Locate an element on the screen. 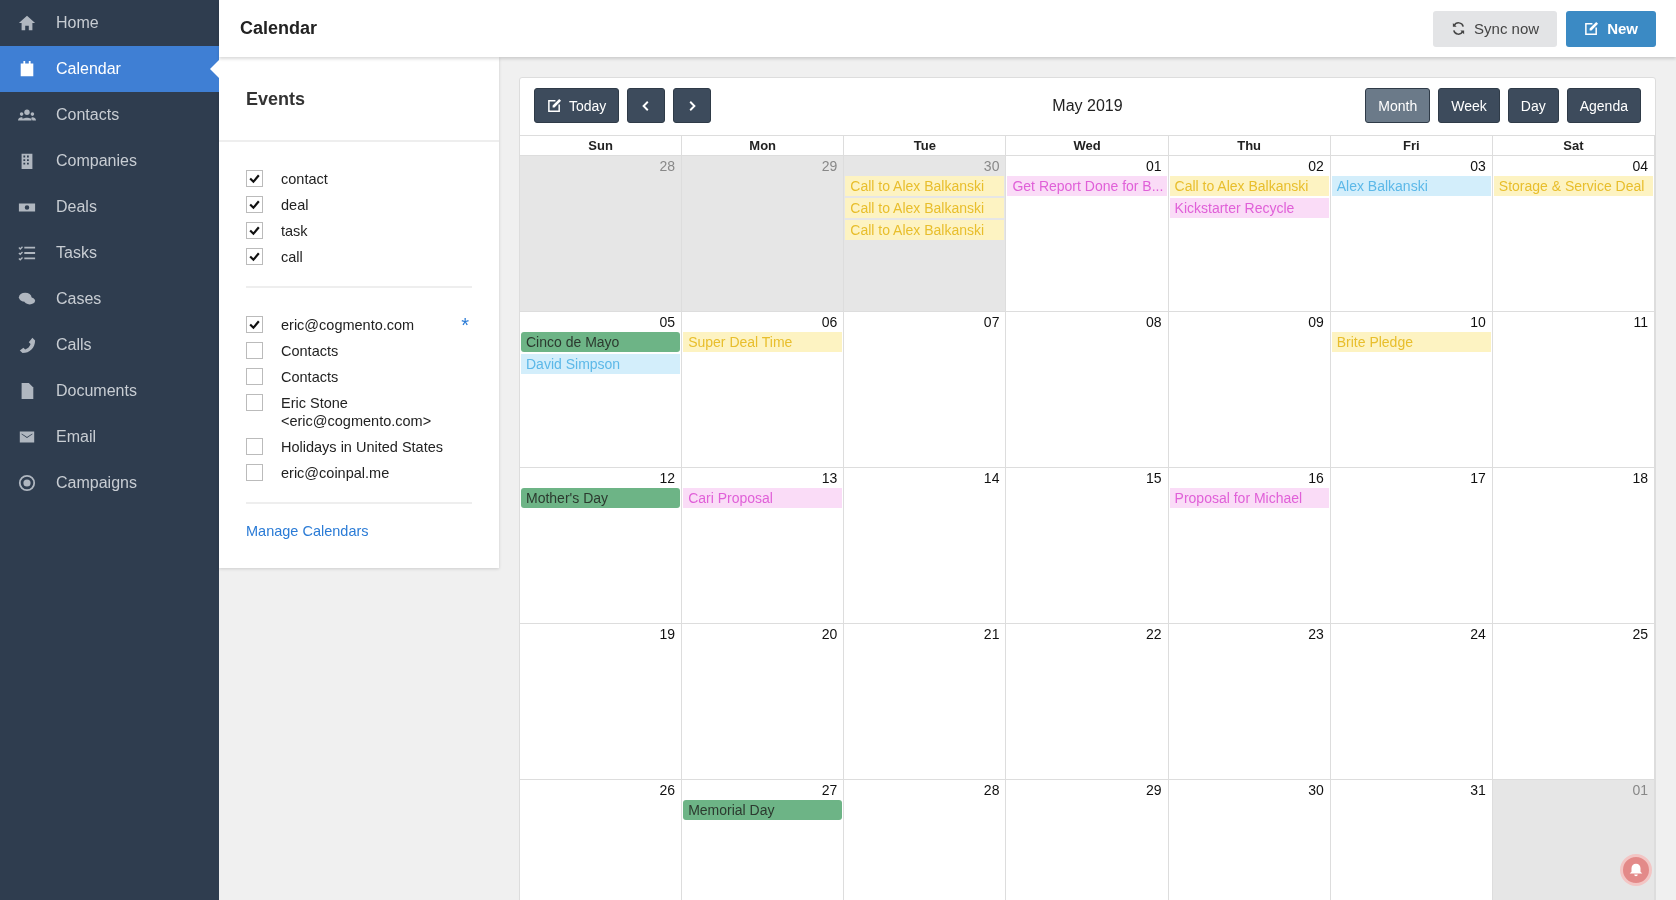  sync-button: Sync now is located at coordinates (1495, 28).